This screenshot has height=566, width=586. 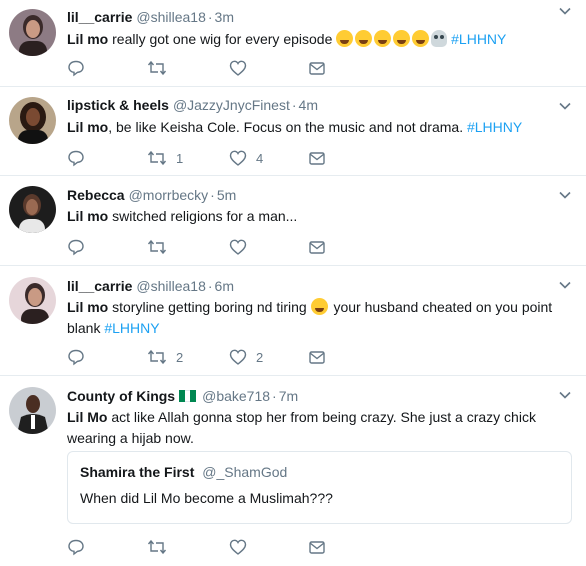 I want to click on timestamp: 7m, so click(x=288, y=396).